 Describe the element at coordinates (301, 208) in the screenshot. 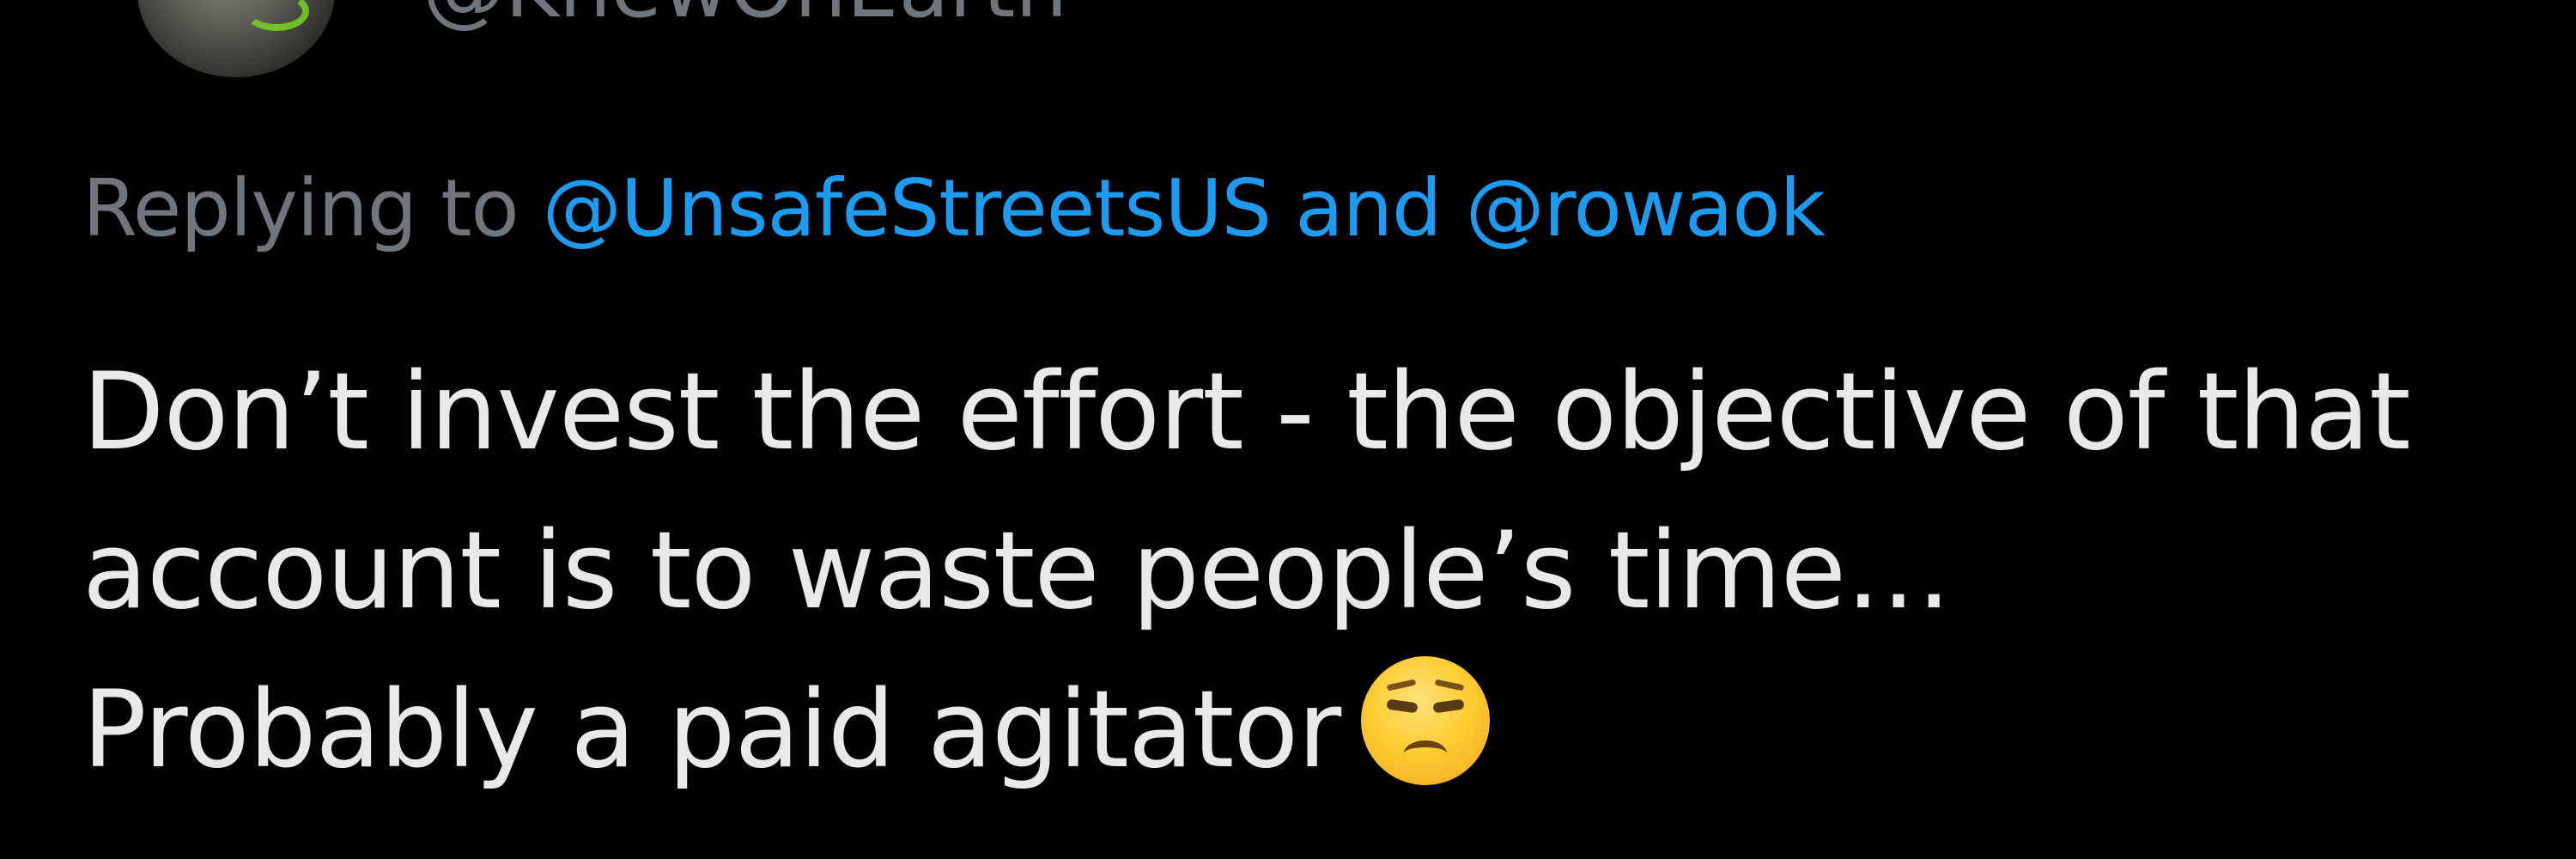

I see `replying-to-label: Replying to` at that location.